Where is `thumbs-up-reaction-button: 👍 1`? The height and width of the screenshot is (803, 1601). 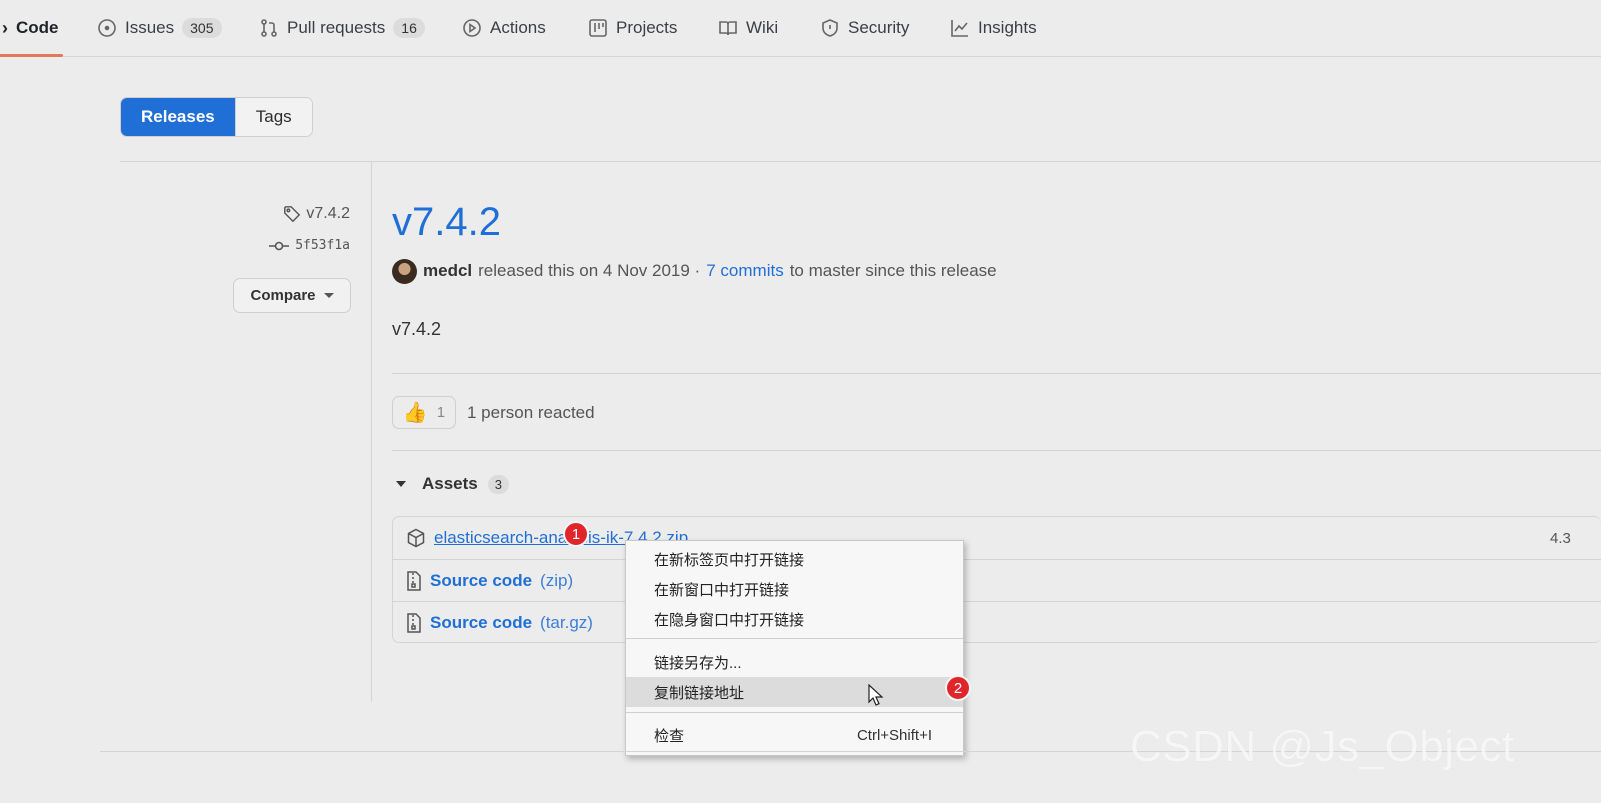 thumbs-up-reaction-button: 👍 1 is located at coordinates (424, 412).